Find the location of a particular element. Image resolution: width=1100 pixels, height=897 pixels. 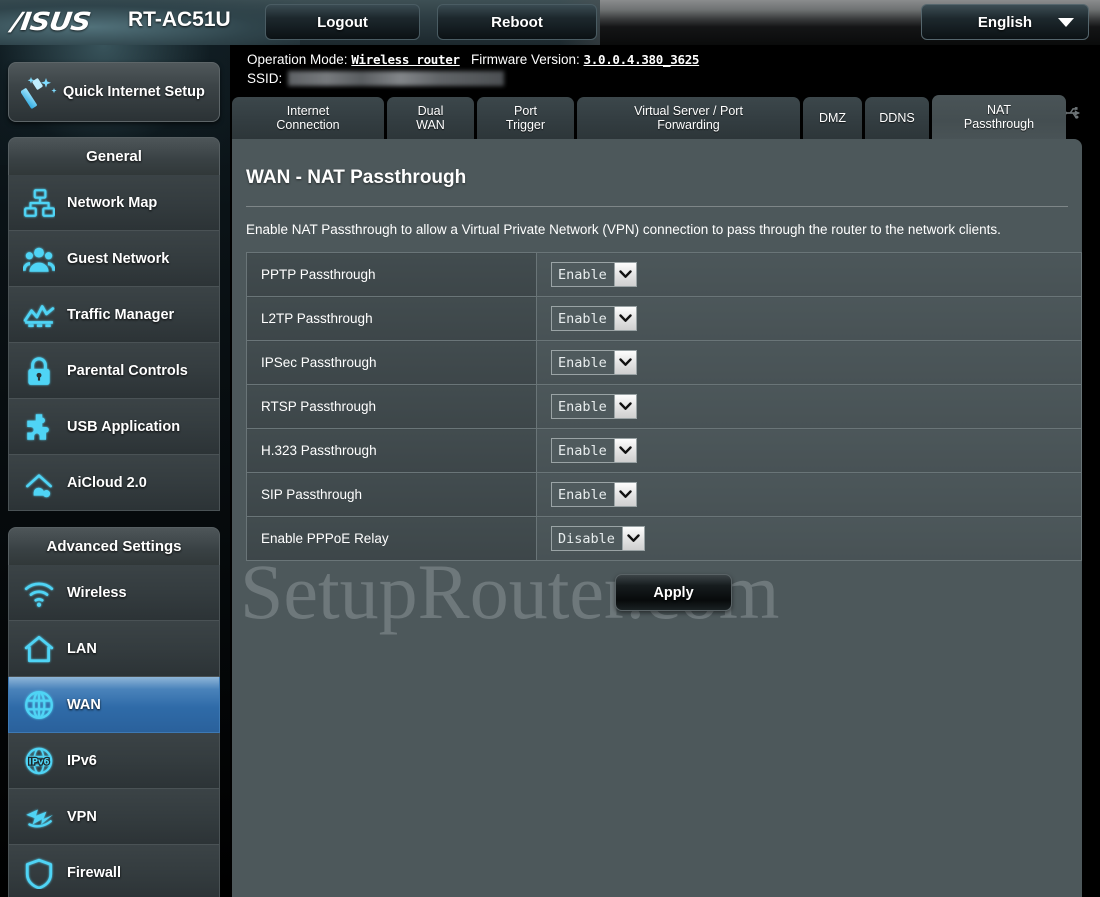

page-title: WAN - NAT Passthrough is located at coordinates (356, 177).